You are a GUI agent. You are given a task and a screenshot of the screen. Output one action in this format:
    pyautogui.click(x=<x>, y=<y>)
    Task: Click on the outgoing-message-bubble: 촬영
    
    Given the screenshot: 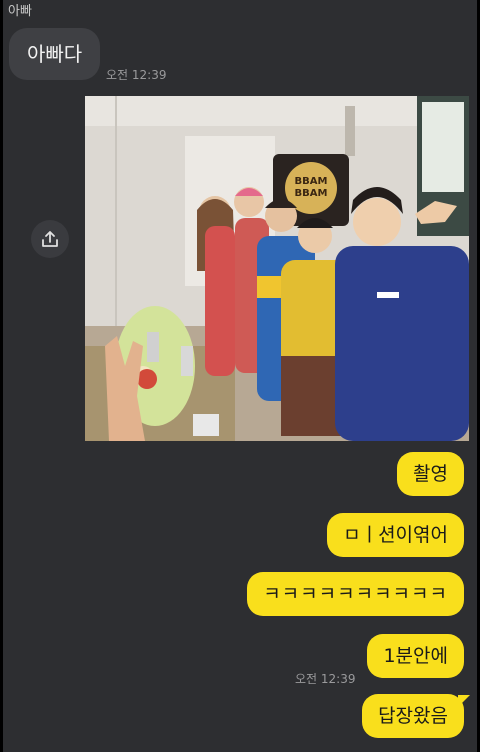 What is the action you would take?
    pyautogui.click(x=430, y=474)
    